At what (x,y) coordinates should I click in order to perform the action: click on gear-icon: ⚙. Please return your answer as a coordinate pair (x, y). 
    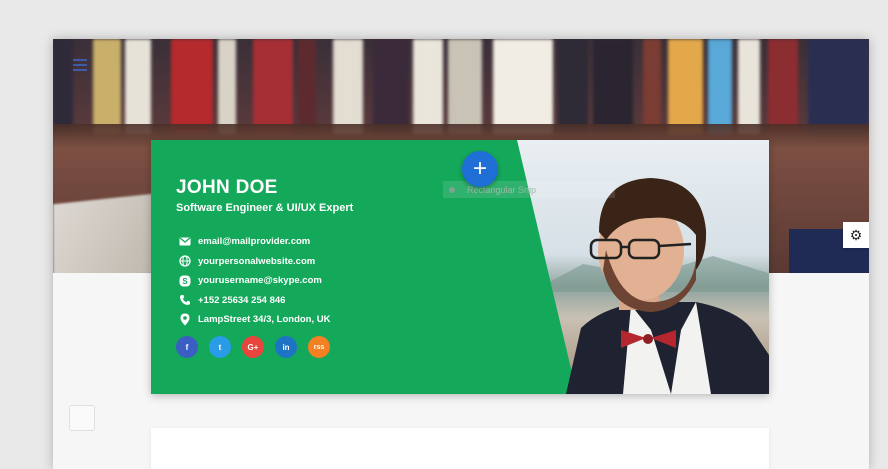
    Looking at the image, I should click on (856, 234).